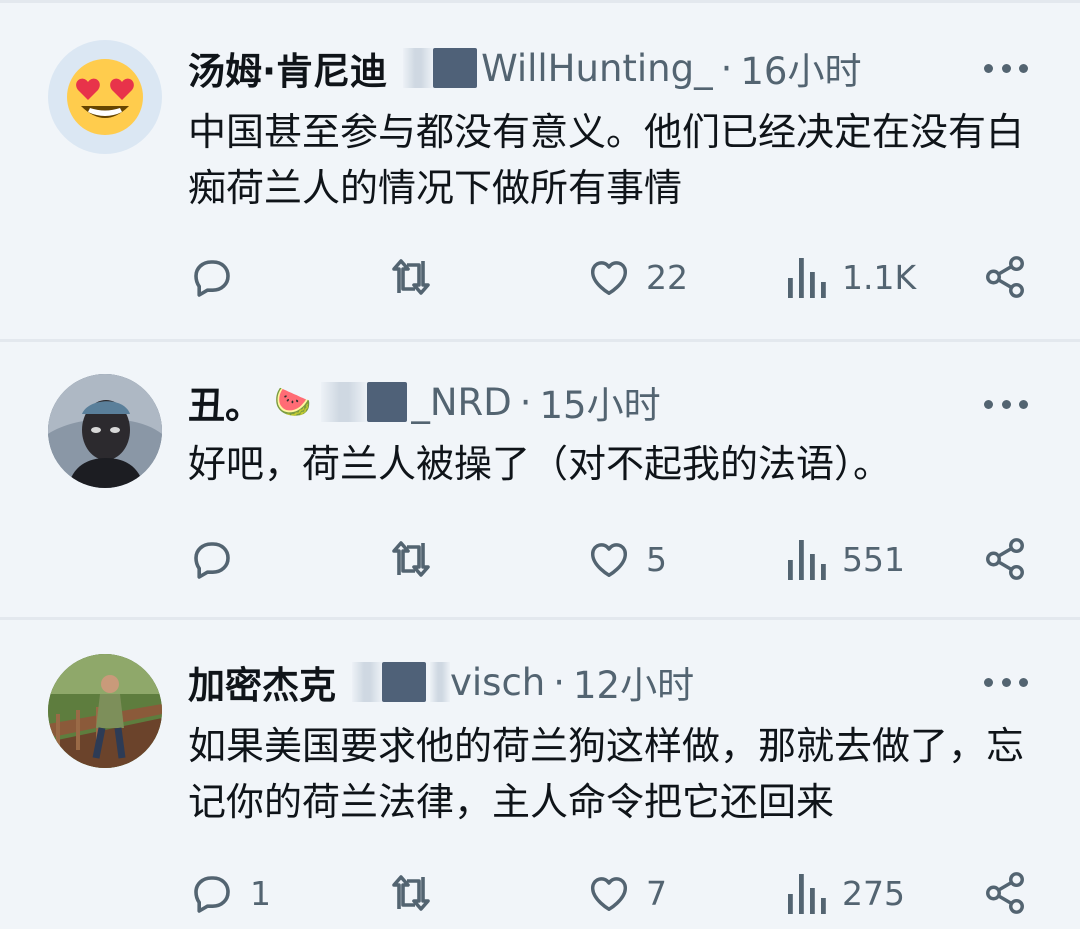 Image resolution: width=1080 pixels, height=929 pixels. Describe the element at coordinates (540, 464) in the screenshot. I see `tweet-text: 好吧，荷兰人被操了（对不起我的法语）。` at that location.